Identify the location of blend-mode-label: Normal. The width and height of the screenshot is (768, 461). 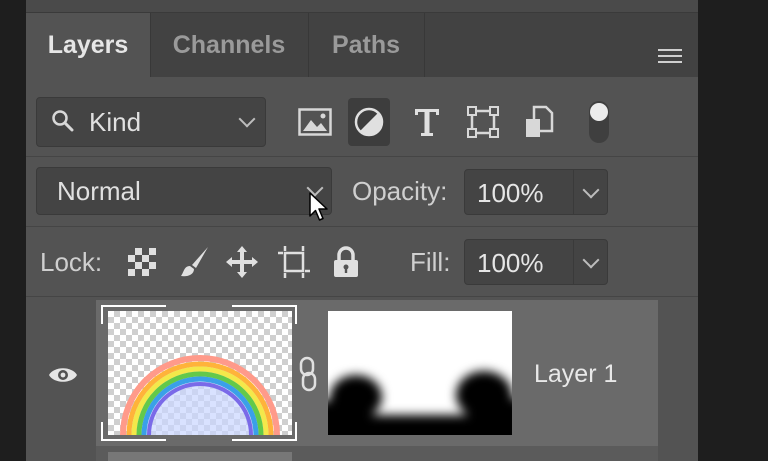
(99, 191).